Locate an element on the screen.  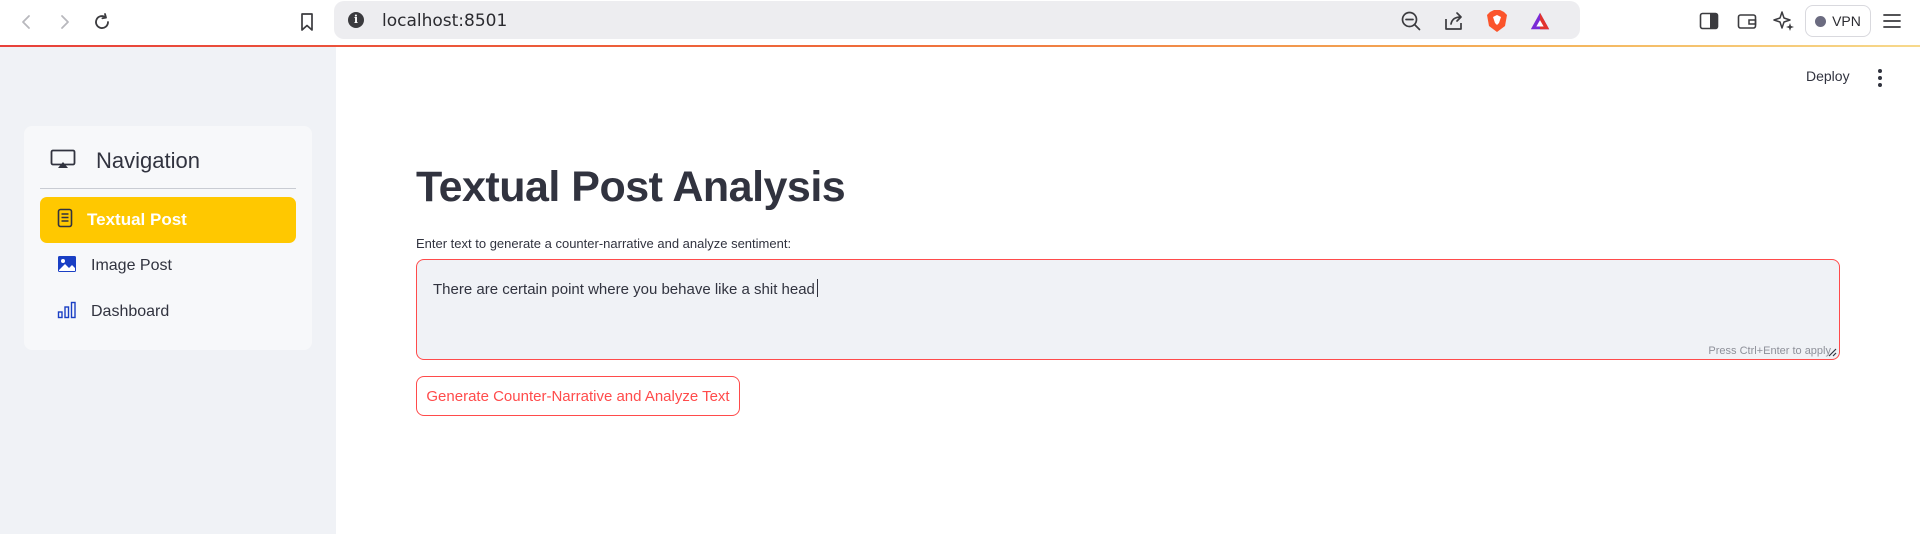
sidebar-item-label: Textual Post is located at coordinates (137, 219).